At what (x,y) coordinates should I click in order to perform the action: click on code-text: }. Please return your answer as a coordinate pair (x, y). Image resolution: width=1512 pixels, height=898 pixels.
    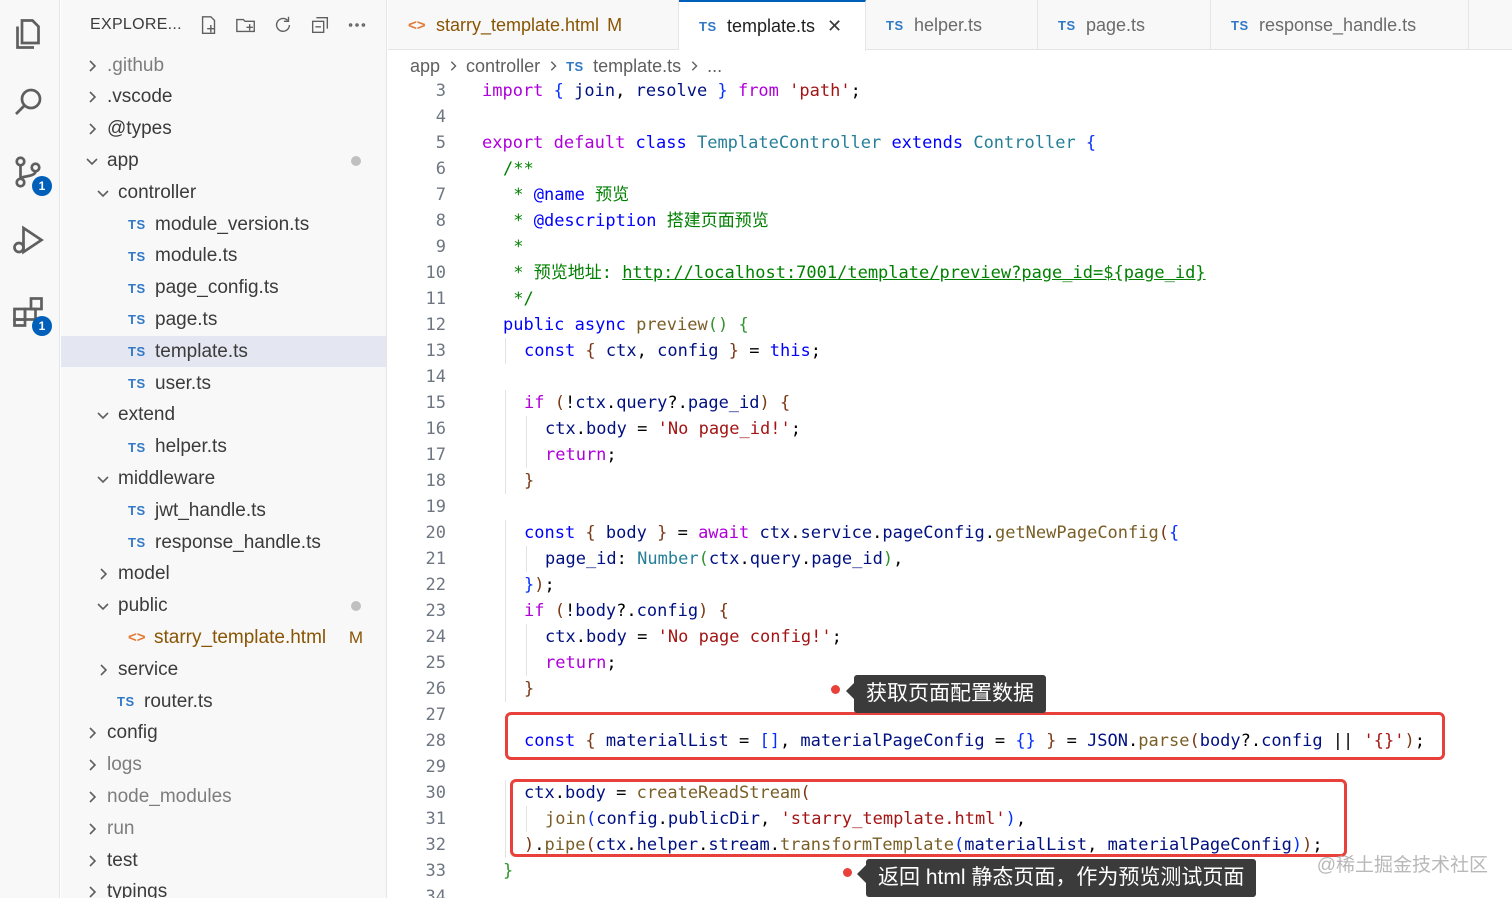
    Looking at the image, I should click on (508, 871).